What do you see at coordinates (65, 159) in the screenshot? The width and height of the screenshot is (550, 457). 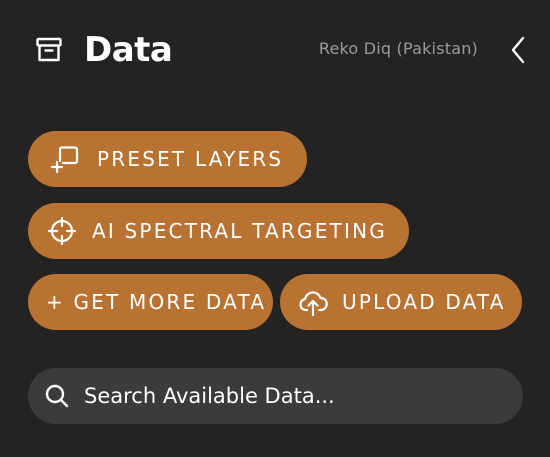 I see `layers-add-icon` at bounding box center [65, 159].